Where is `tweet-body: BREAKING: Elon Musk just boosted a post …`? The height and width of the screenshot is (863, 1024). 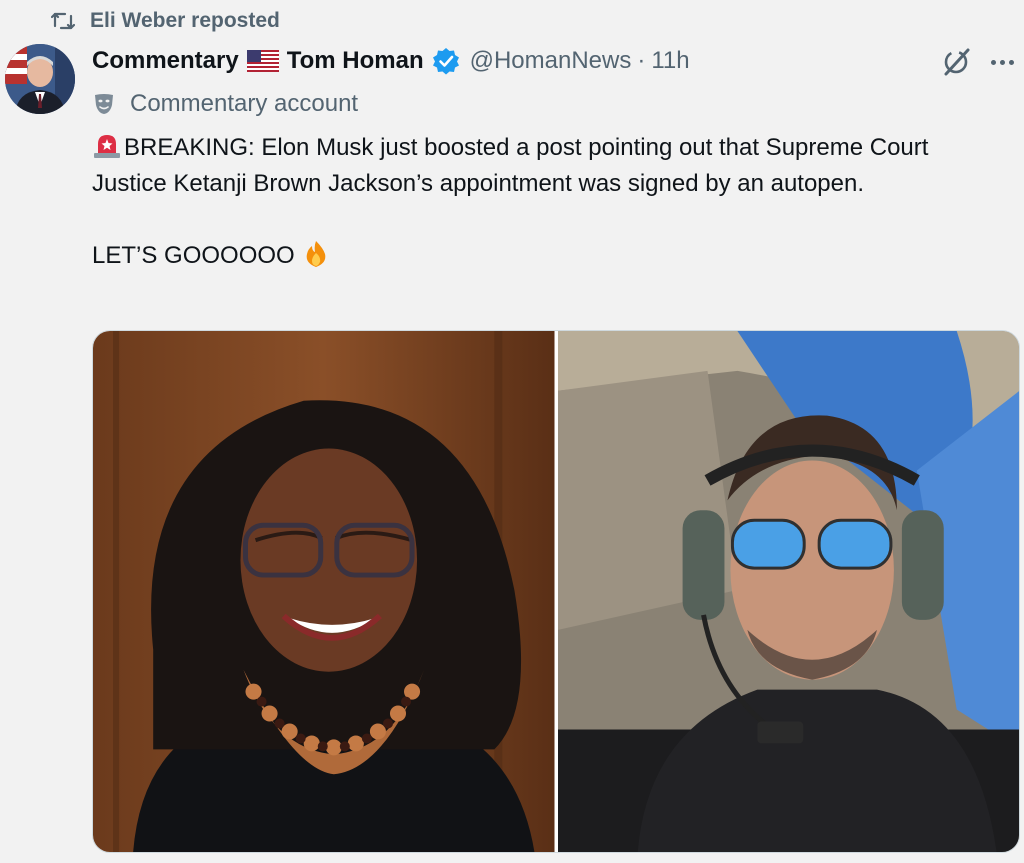 tweet-body: BREAKING: Elon Musk just boosted a post … is located at coordinates (547, 202).